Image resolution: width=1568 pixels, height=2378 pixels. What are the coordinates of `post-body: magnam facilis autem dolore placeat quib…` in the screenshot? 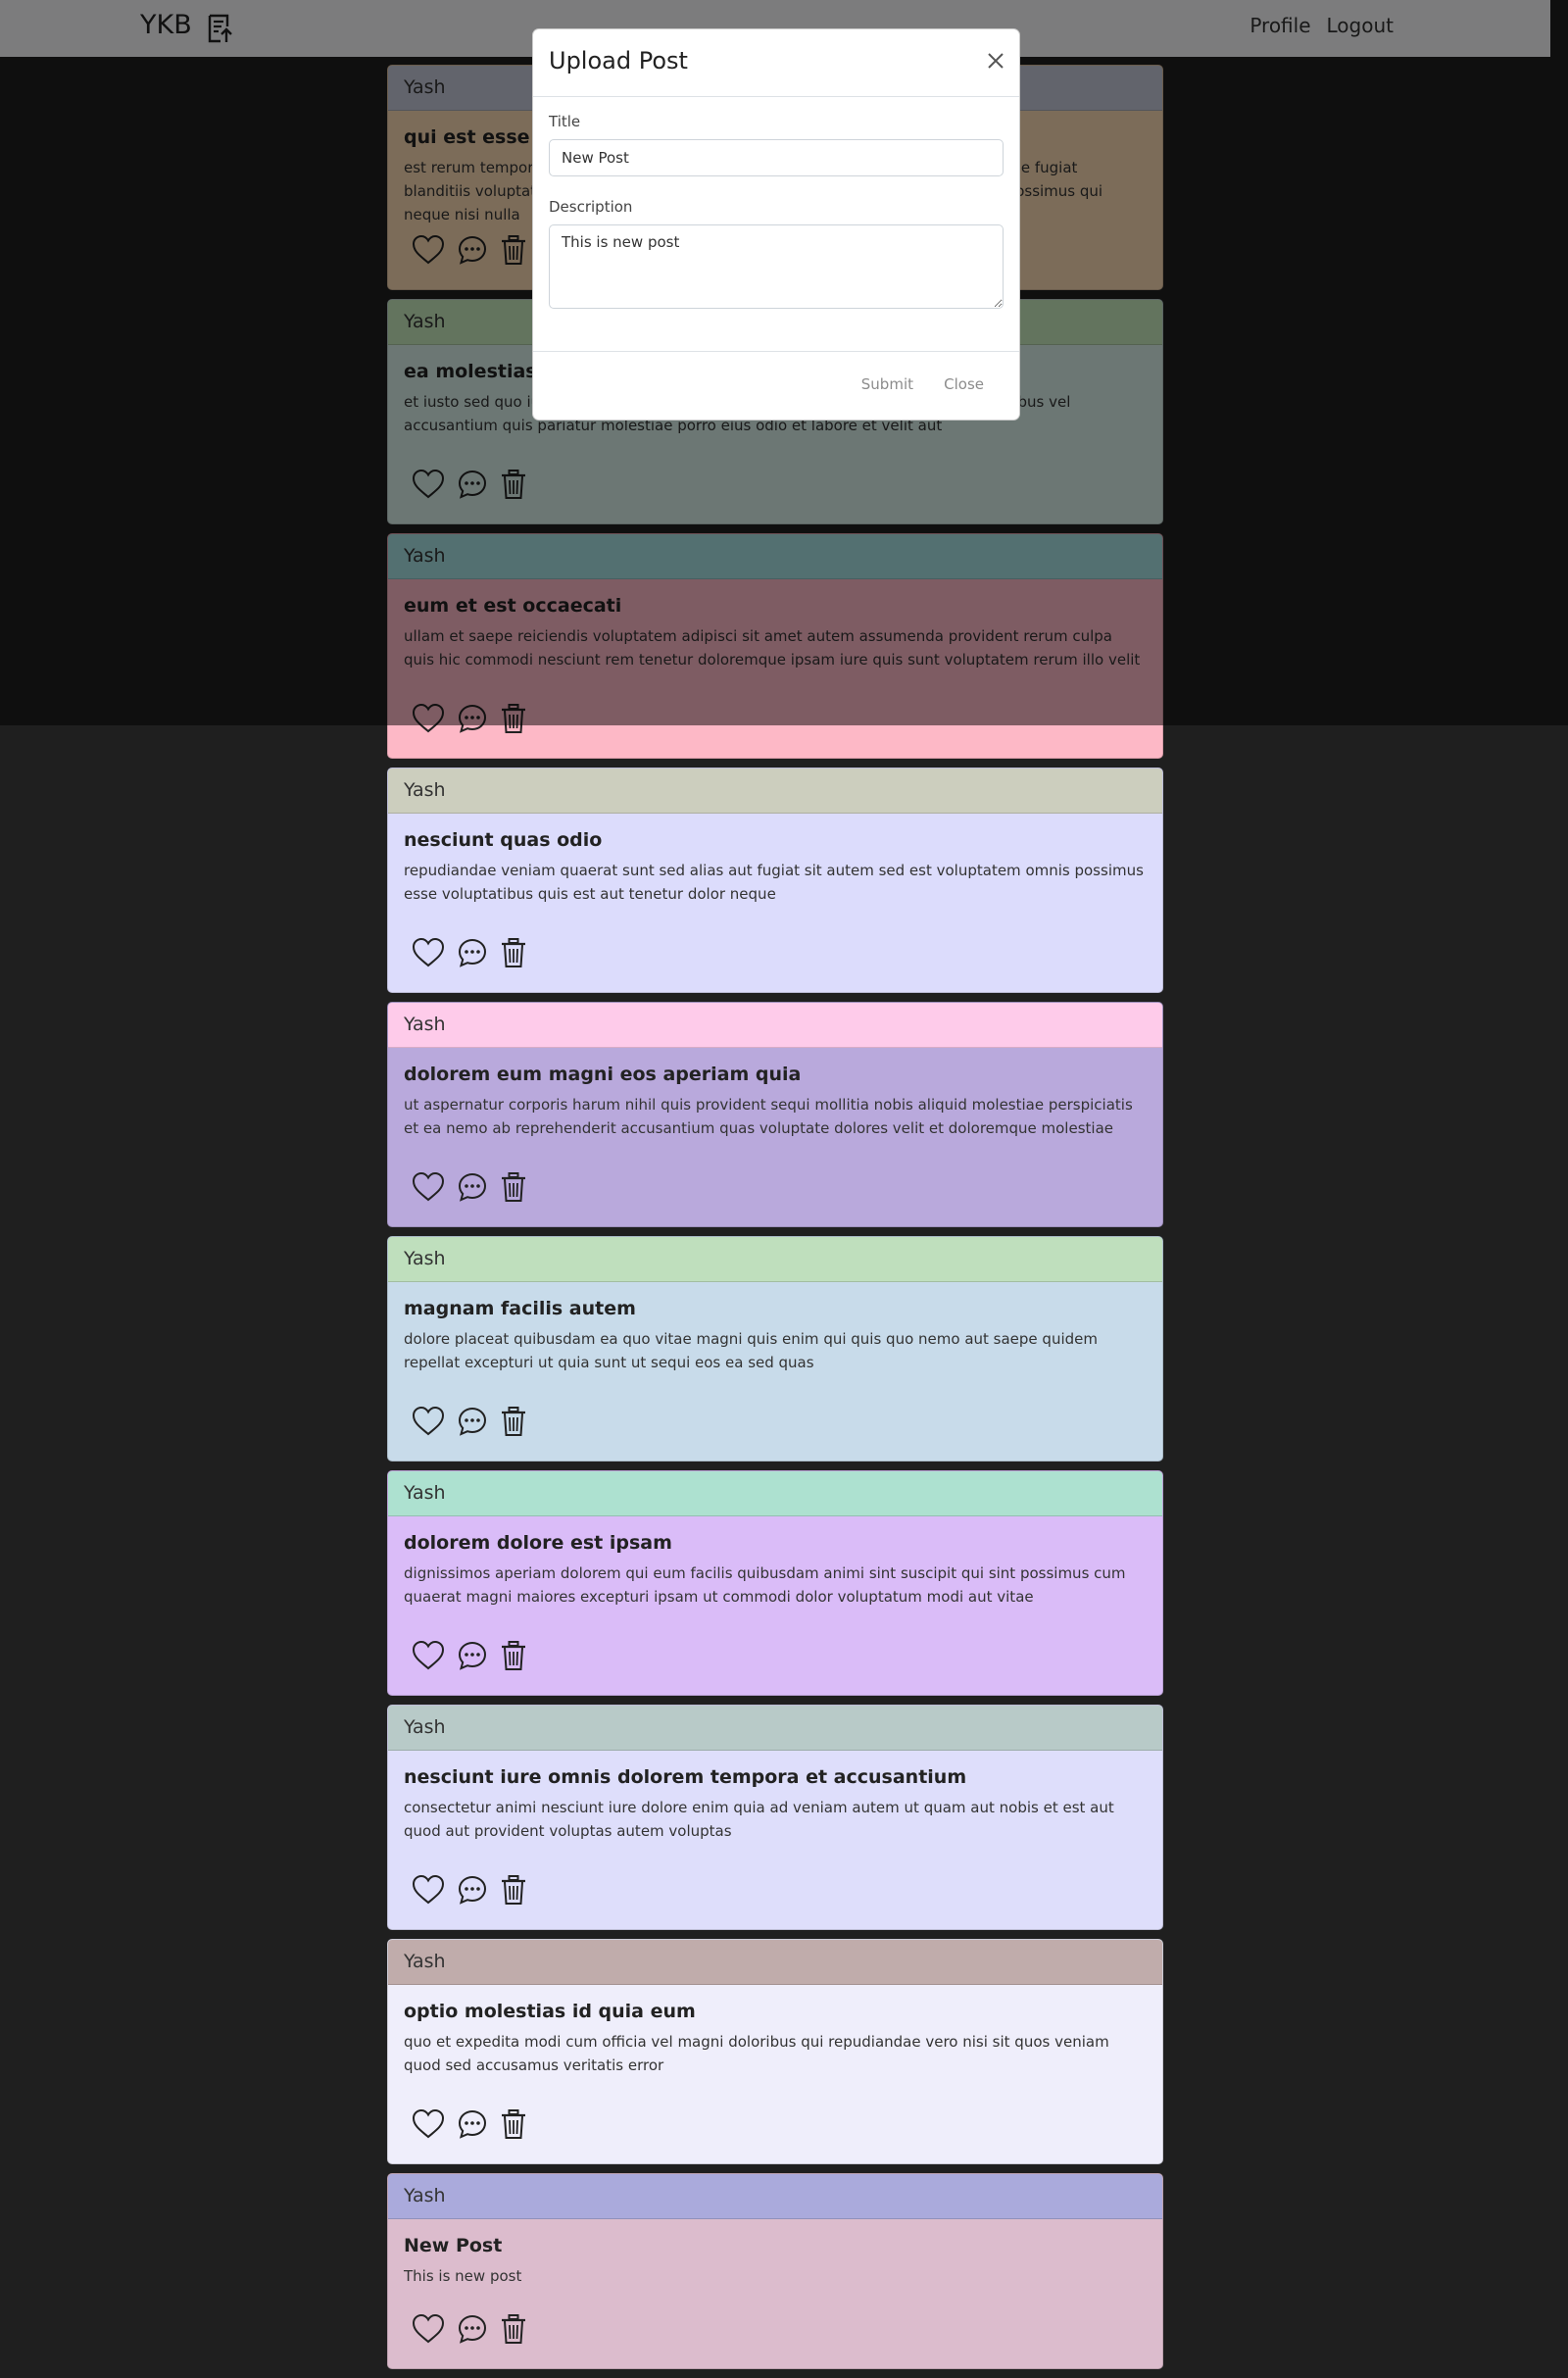 It's located at (775, 1328).